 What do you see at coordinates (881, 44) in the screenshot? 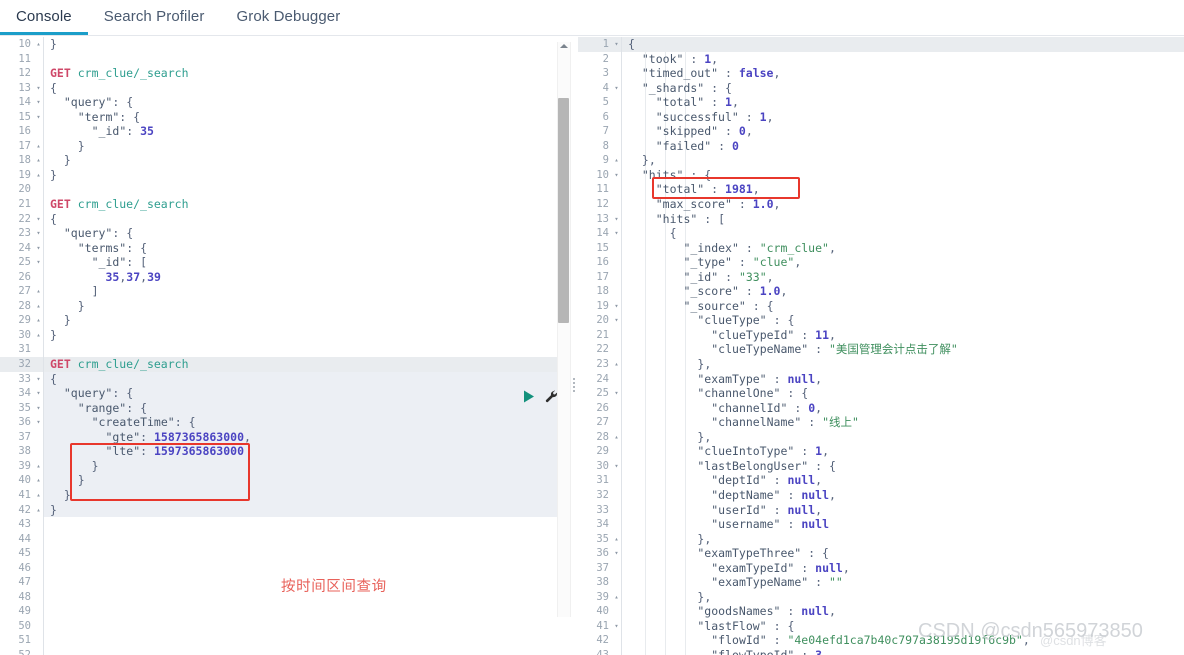
I see `code-line: 1 ▾ {` at bounding box center [881, 44].